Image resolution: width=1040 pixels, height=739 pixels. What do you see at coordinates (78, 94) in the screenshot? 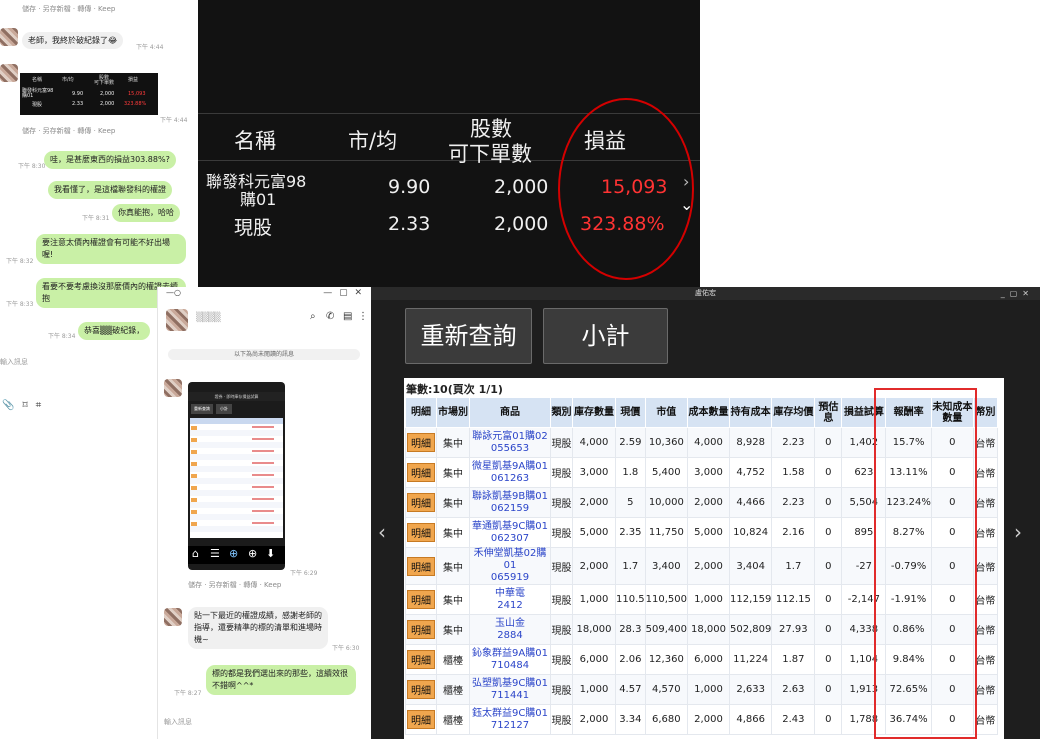
I see `mini-cell: 9.90` at bounding box center [78, 94].